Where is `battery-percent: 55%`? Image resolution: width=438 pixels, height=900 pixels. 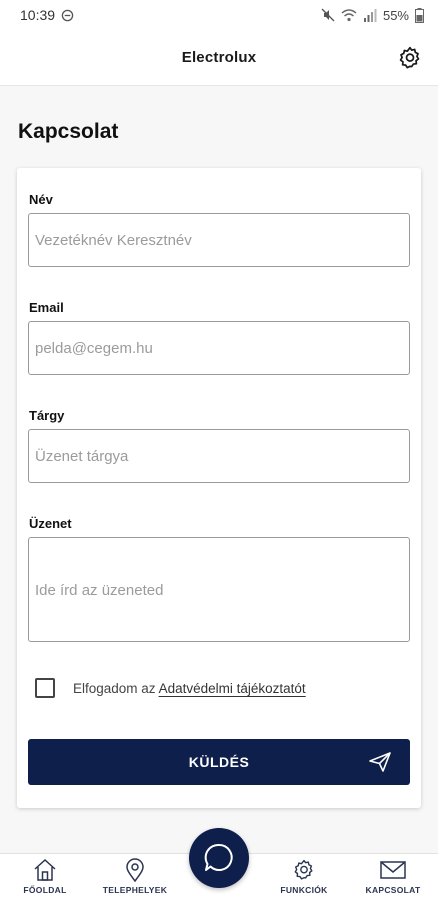
battery-percent: 55% is located at coordinates (395, 15).